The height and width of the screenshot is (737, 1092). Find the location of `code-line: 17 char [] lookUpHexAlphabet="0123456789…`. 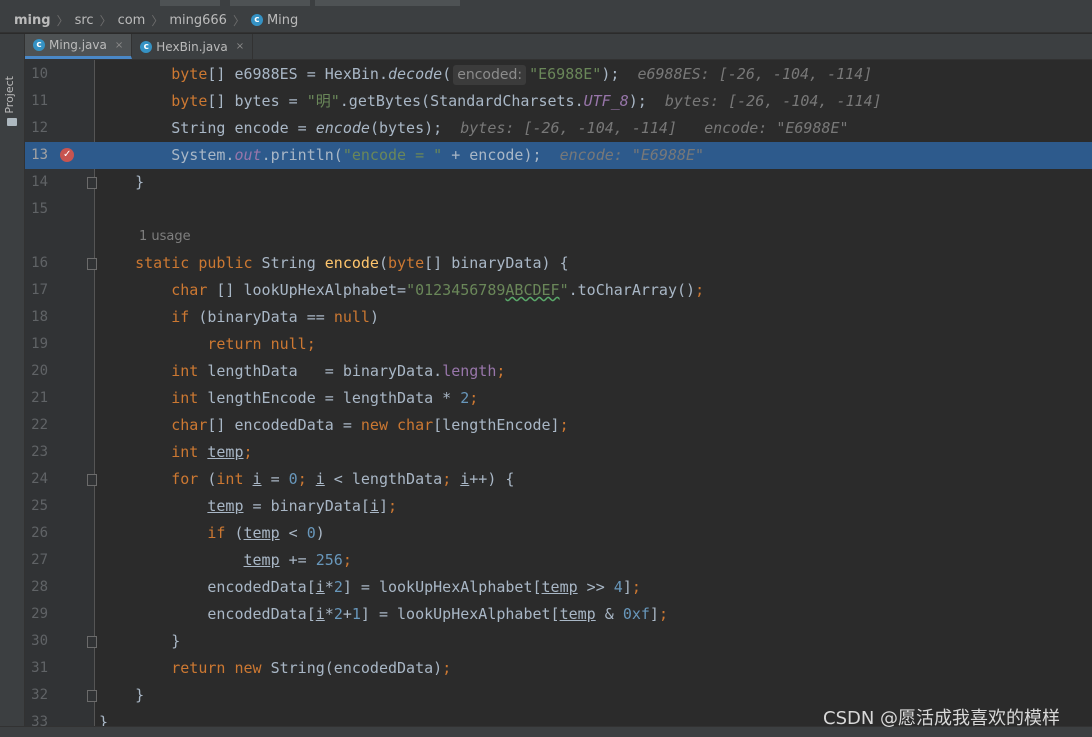

code-line: 17 char [] lookUpHexAlphabet="0123456789… is located at coordinates (558, 290).